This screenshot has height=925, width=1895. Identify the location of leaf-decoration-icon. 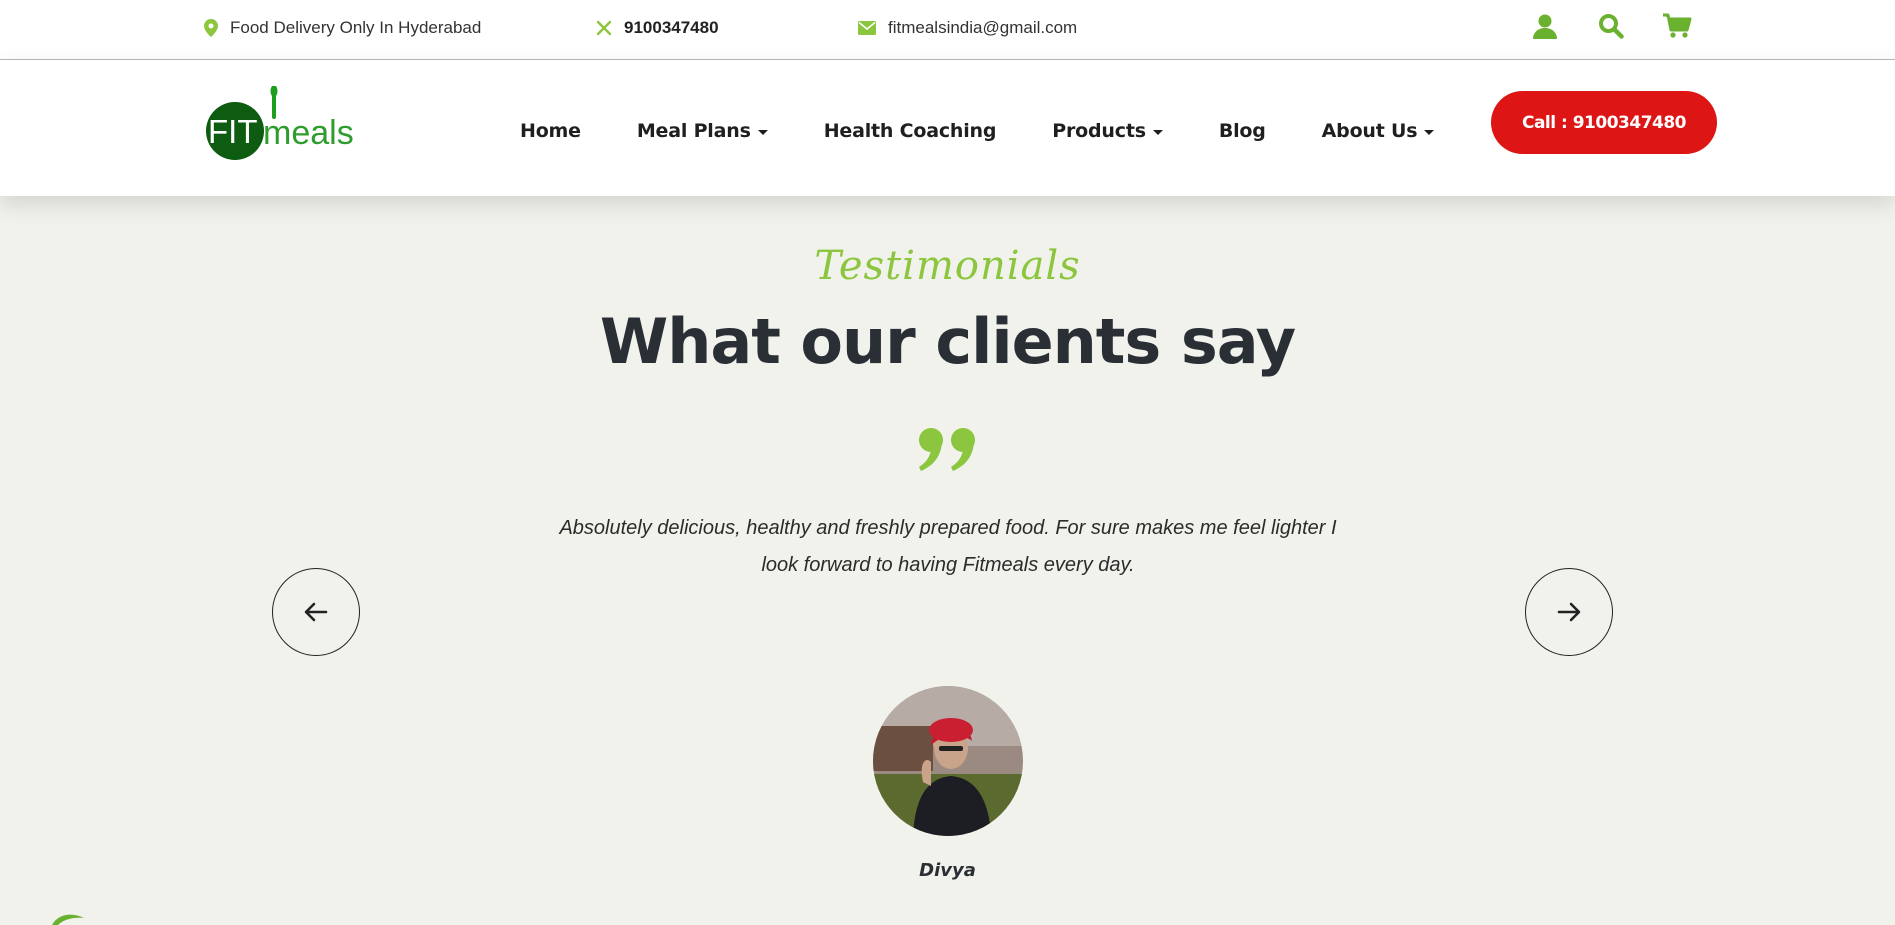
(68, 918).